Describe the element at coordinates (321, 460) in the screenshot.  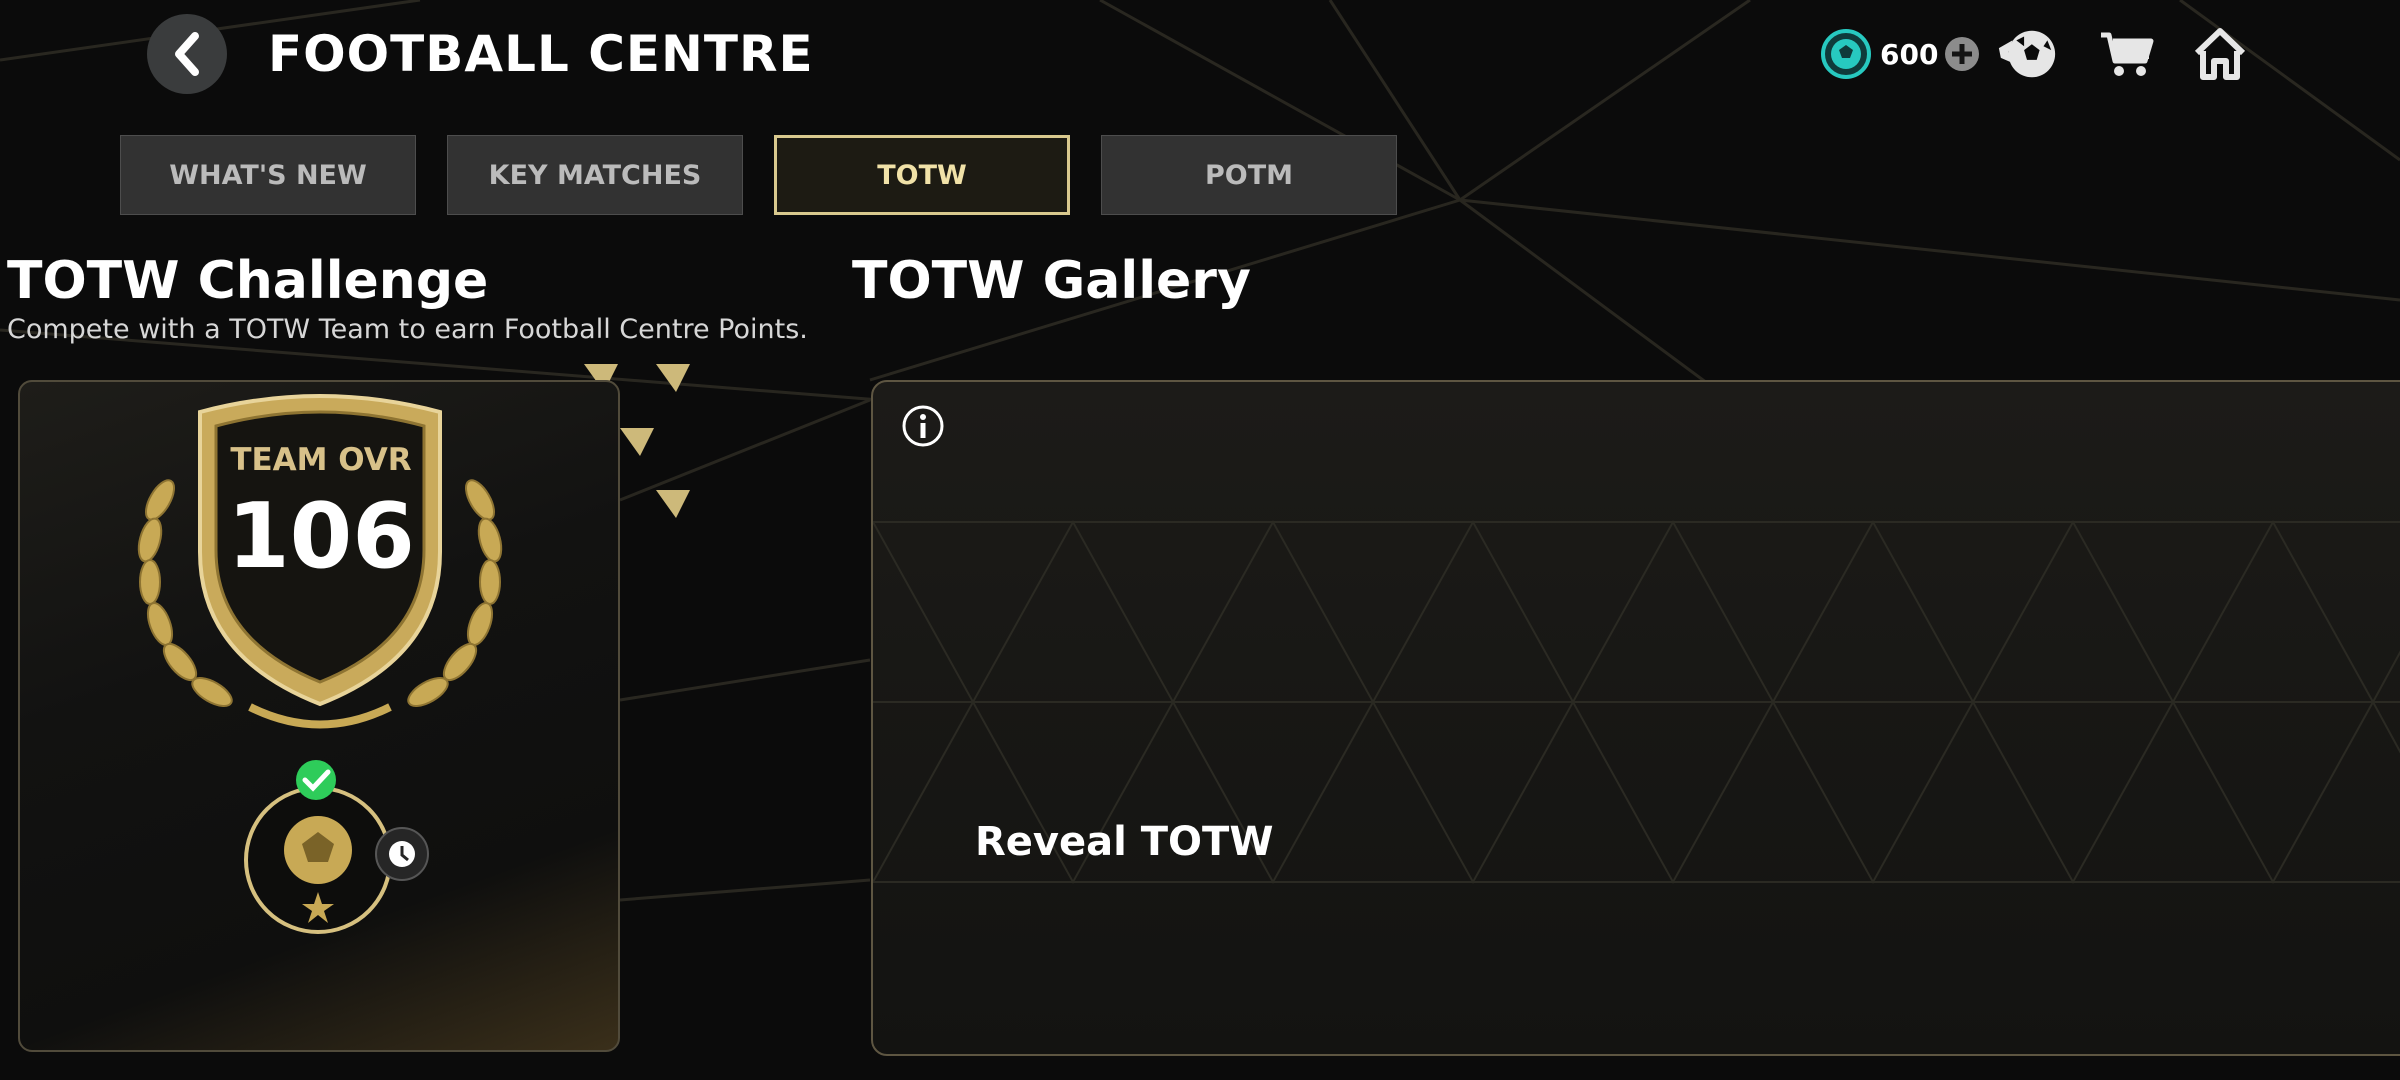
I see `team-ovr-label: TEAM OVR` at that location.